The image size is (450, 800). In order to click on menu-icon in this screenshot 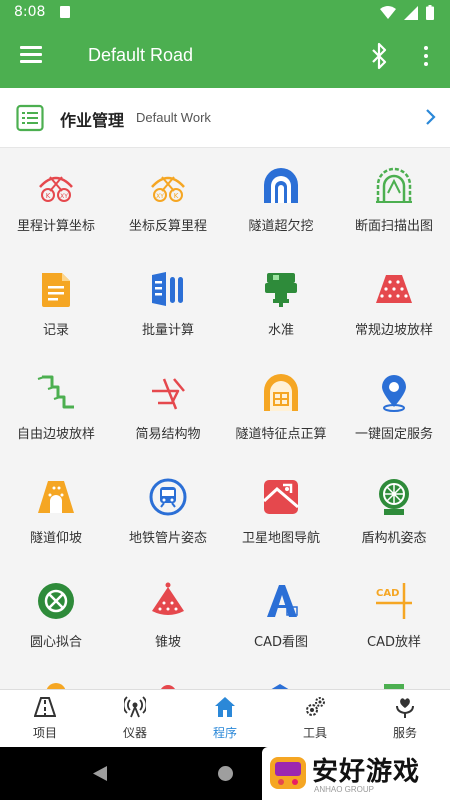, I will do `click(31, 55)`.